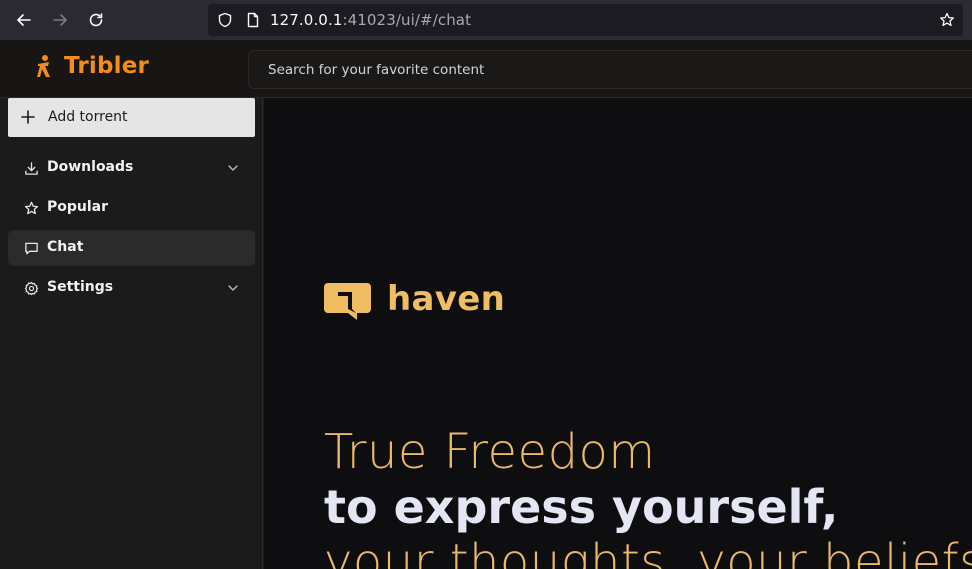 This screenshot has width=972, height=569. I want to click on browser-toolbar: 127.0.0.1:41023/ui/#/chat, so click(486, 20).